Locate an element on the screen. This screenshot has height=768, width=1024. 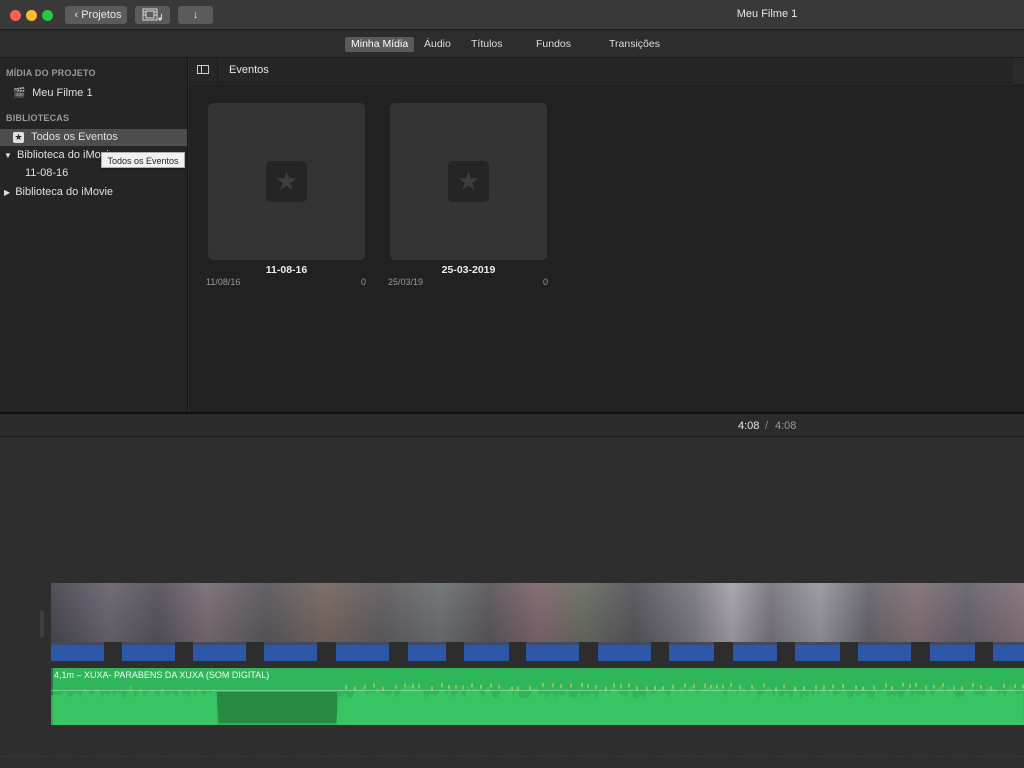
timecode-total: 4:08 is located at coordinates (786, 426).